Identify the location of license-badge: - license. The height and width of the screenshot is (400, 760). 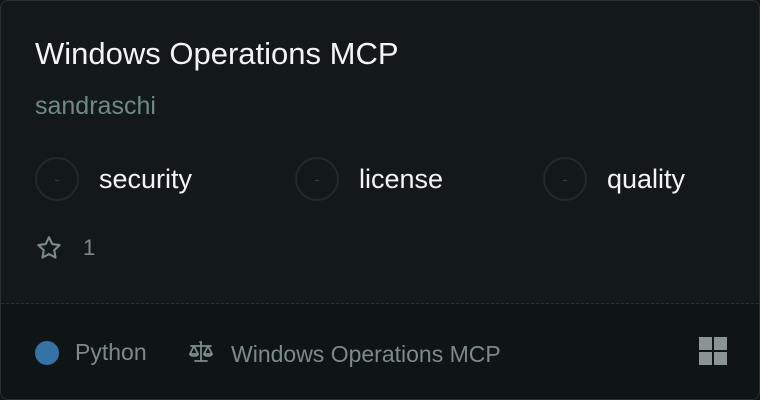
(369, 179).